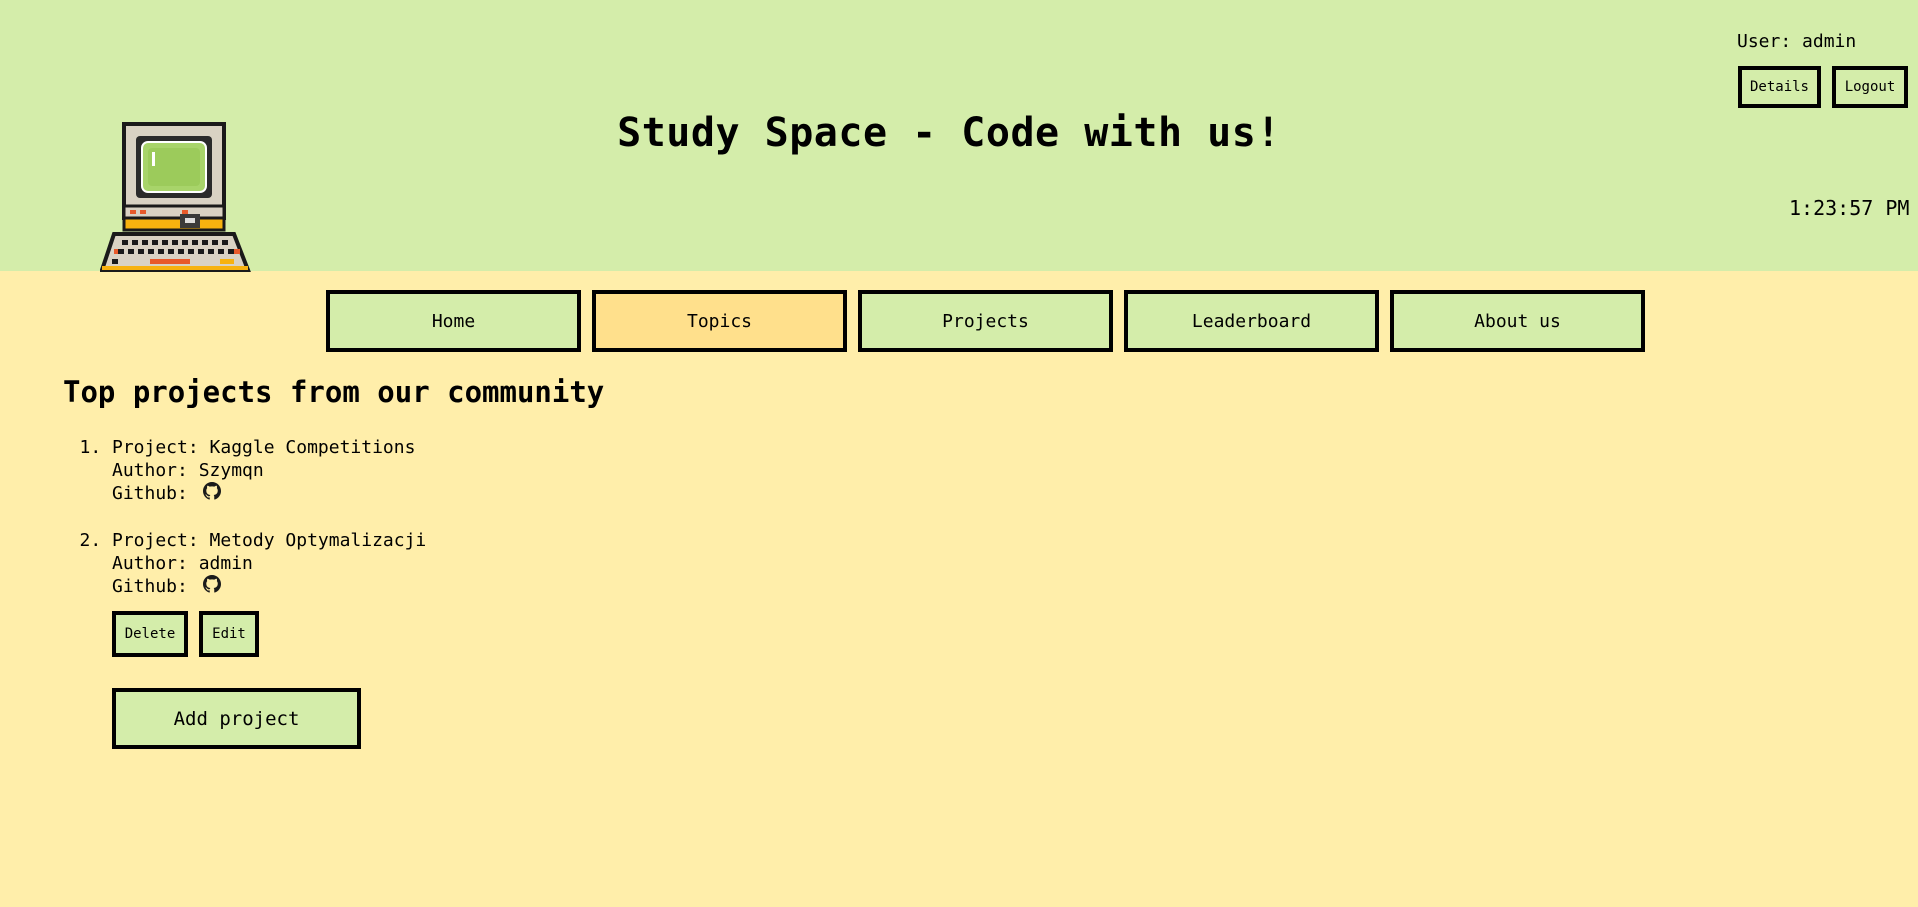 The height and width of the screenshot is (907, 1918). I want to click on nav-home: Home, so click(453, 321).